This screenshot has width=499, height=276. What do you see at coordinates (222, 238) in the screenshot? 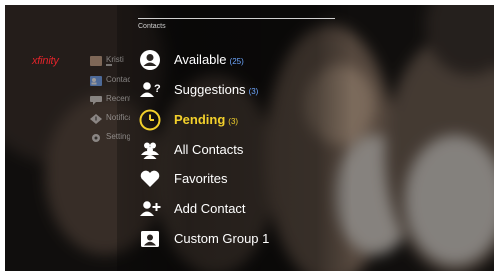
I see `menu-item-label: Custom Group 1` at bounding box center [222, 238].